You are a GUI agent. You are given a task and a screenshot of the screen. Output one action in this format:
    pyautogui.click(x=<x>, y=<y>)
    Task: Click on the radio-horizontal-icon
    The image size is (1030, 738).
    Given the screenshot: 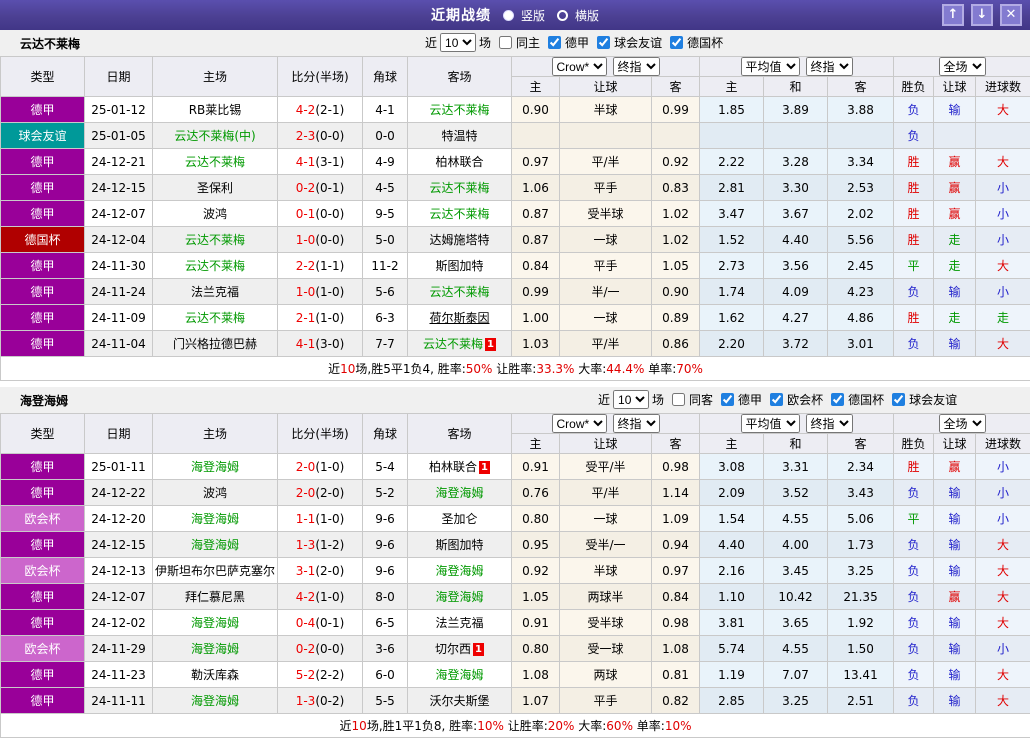 What is the action you would take?
    pyautogui.click(x=562, y=15)
    